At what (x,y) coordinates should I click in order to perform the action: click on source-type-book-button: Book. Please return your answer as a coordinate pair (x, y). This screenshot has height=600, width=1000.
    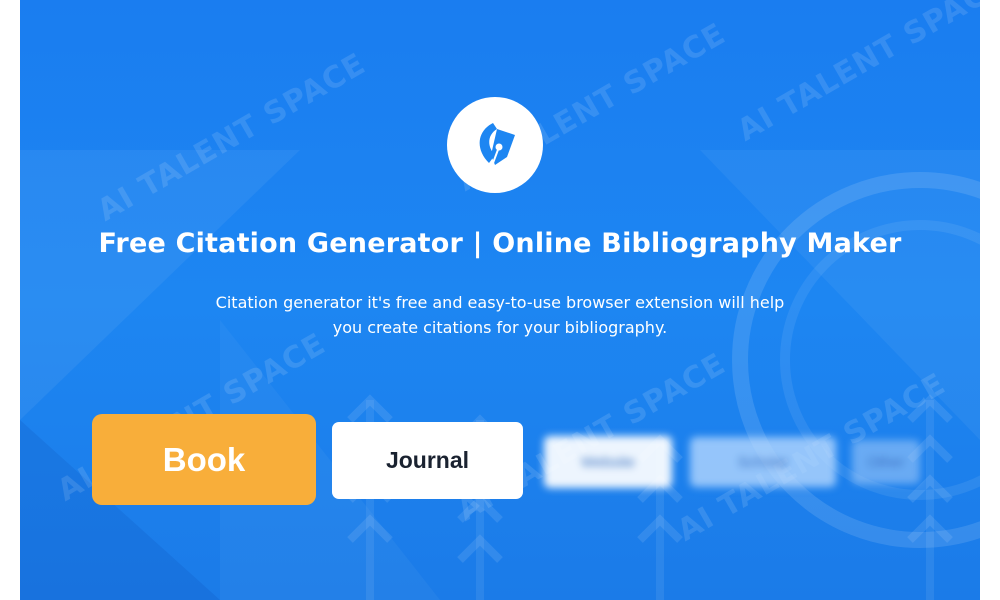
    Looking at the image, I should click on (204, 459).